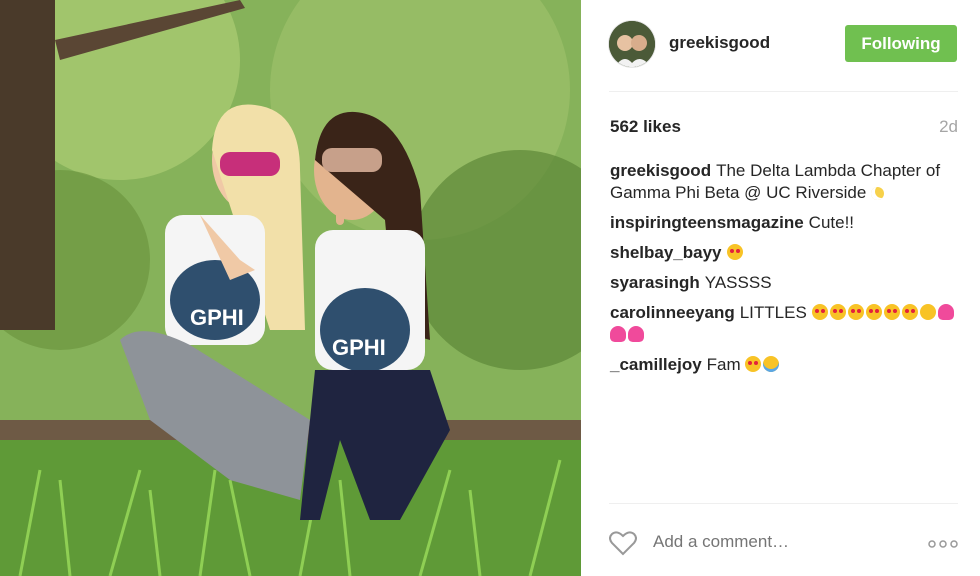  I want to click on following-button: Following, so click(901, 43).